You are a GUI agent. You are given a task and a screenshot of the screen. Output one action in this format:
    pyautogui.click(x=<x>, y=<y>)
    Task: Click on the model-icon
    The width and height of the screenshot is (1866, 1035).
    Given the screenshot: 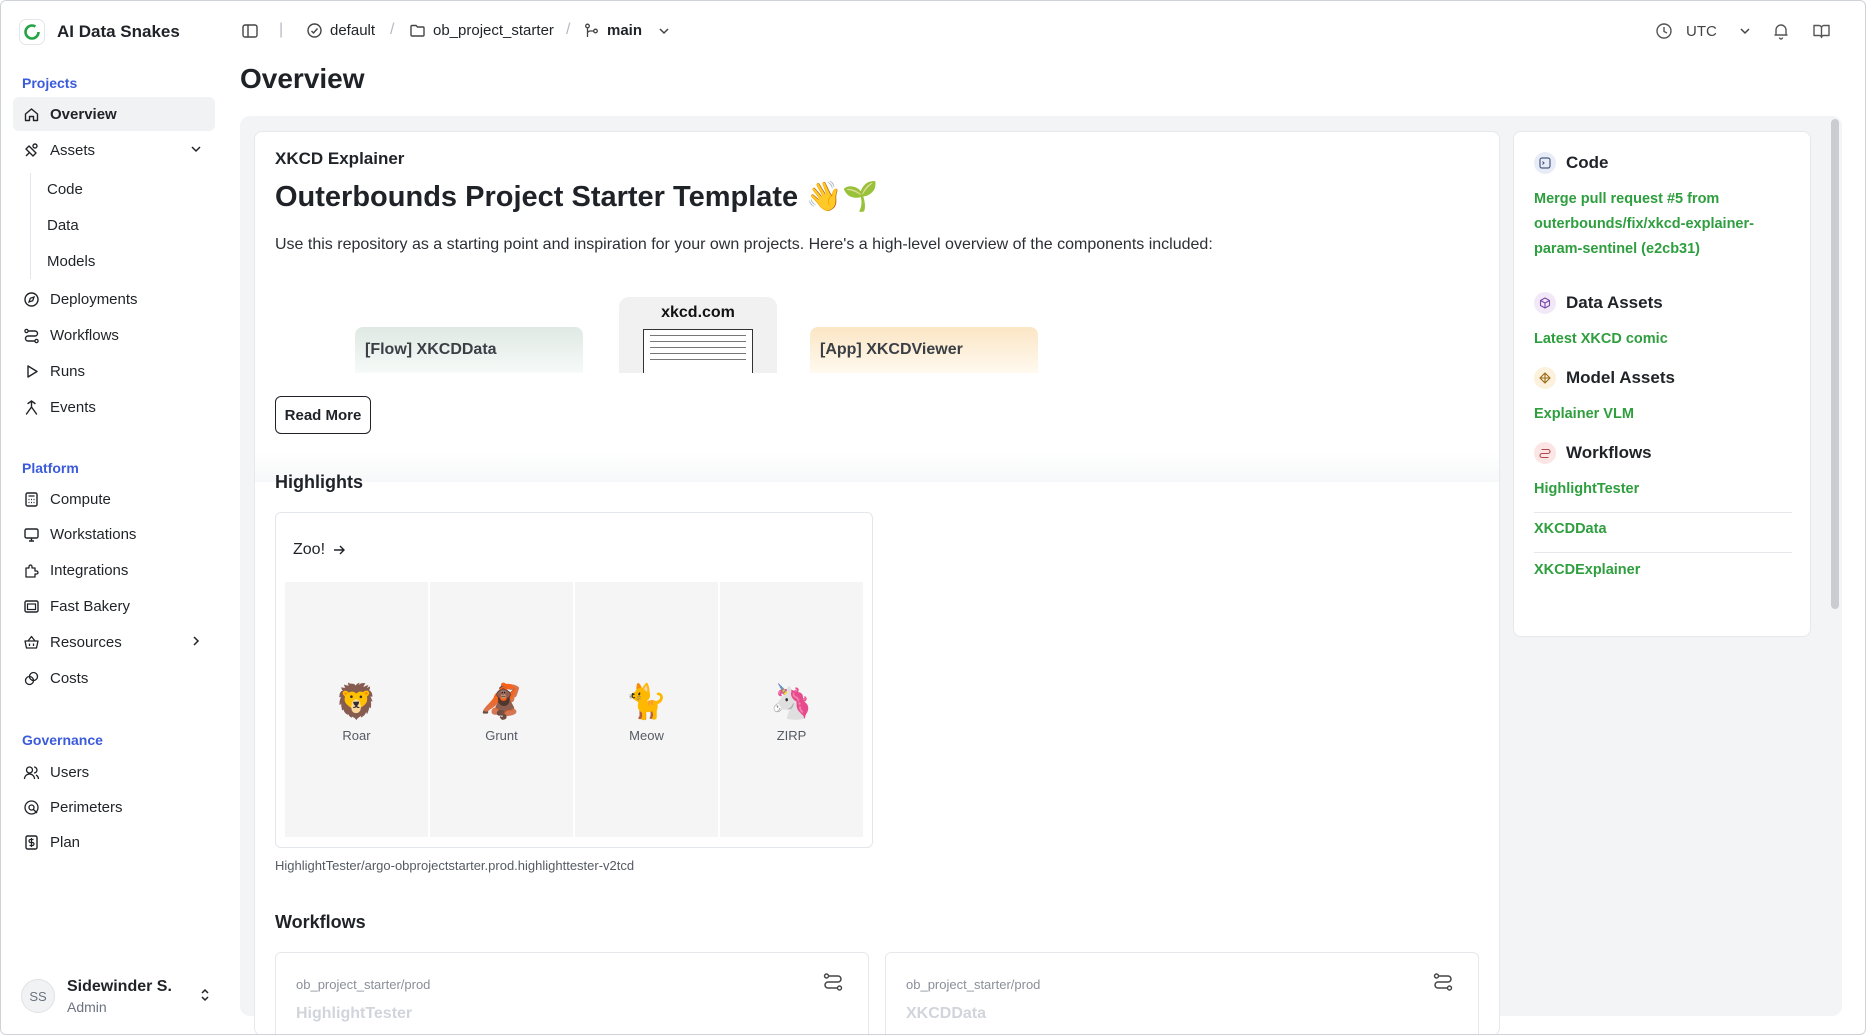 What is the action you would take?
    pyautogui.click(x=1545, y=378)
    